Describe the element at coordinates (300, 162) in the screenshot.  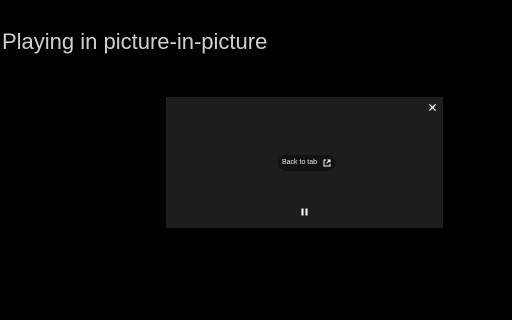
I see `back-to-tab-label: Back to tab` at that location.